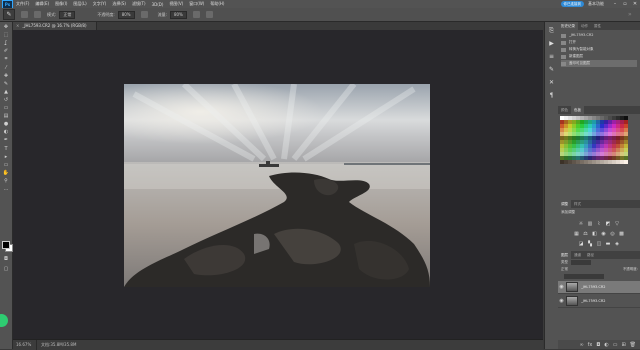 The width and height of the screenshot is (640, 350). I want to click on tab-properties: 属性, so click(597, 26).